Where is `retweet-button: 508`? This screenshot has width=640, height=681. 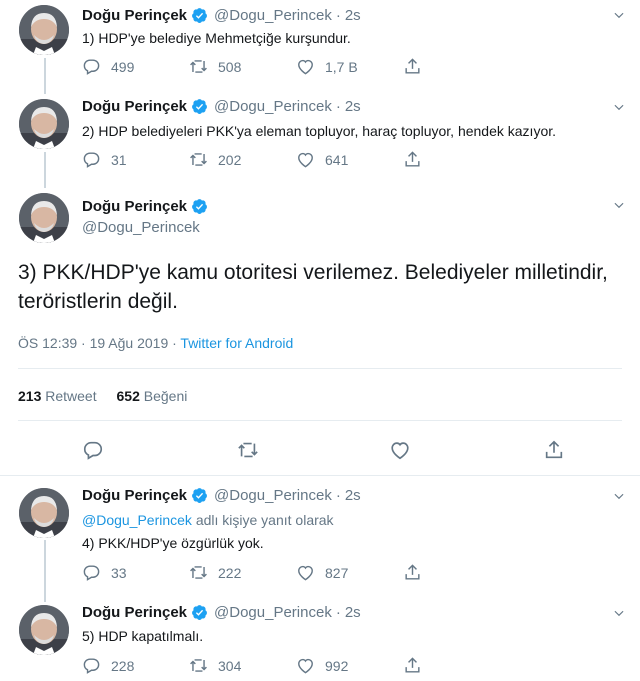 retweet-button: 508 is located at coordinates (242, 66).